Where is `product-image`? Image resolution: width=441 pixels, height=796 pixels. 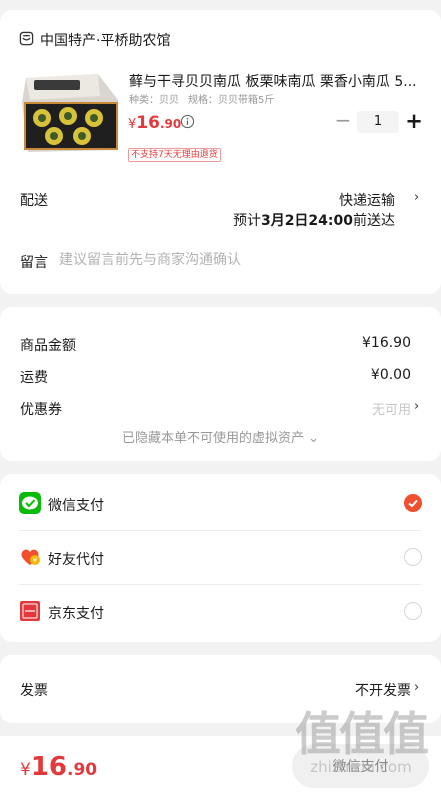
product-image is located at coordinates (71, 113).